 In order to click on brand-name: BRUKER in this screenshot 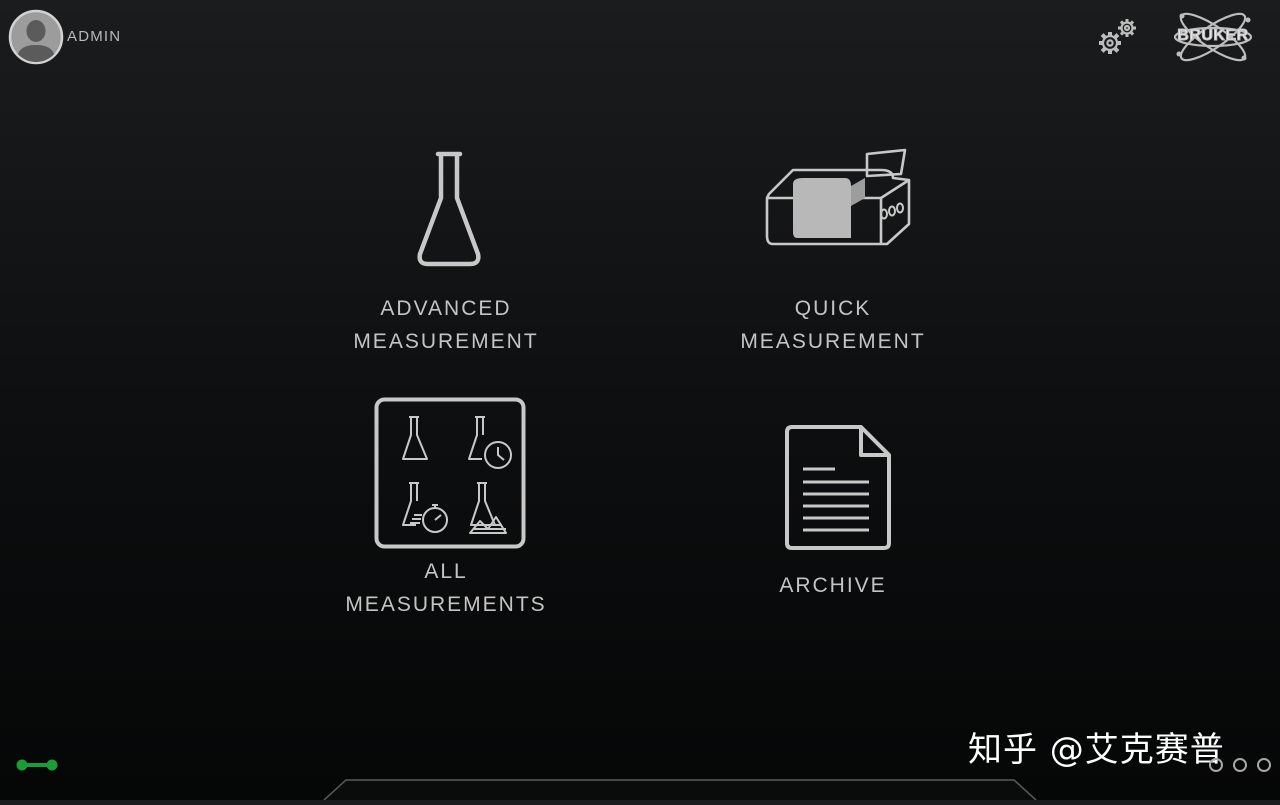, I will do `click(1213, 36)`.